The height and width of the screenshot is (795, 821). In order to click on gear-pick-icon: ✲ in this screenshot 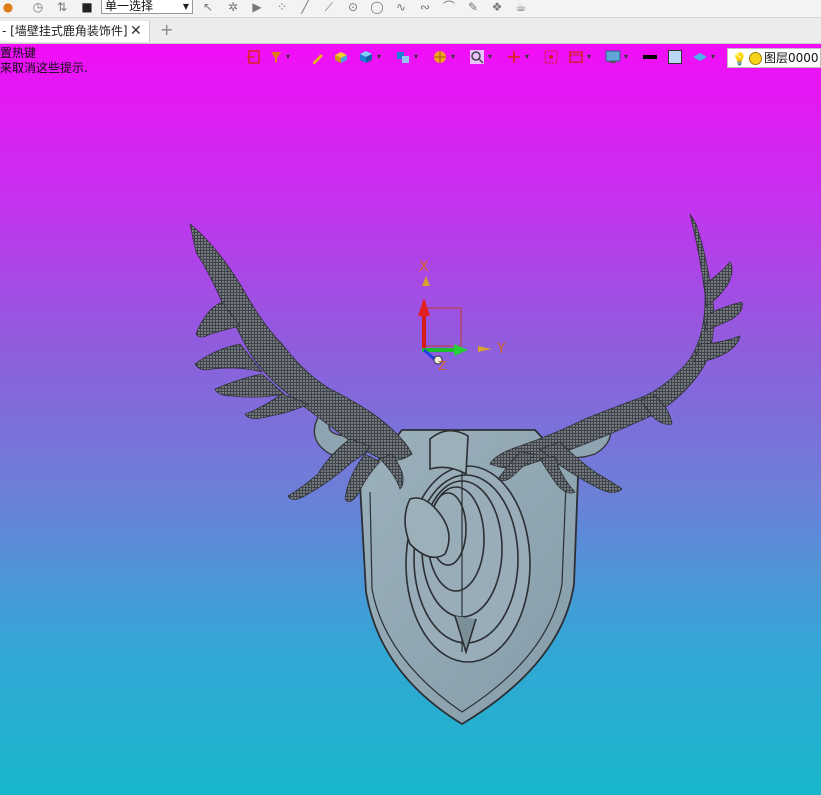, I will do `click(233, 7)`.